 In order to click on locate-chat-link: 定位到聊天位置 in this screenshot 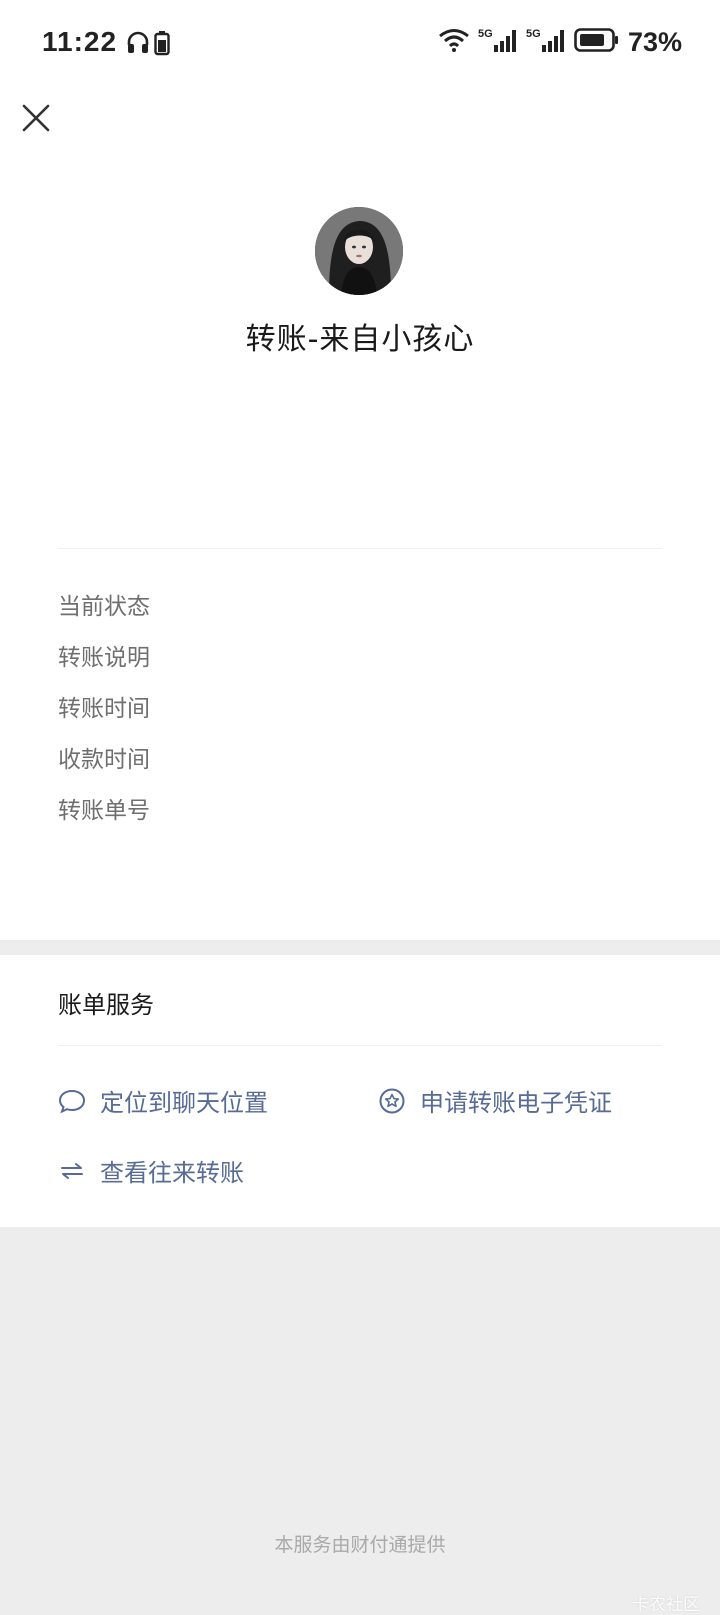, I will do `click(163, 1100)`.